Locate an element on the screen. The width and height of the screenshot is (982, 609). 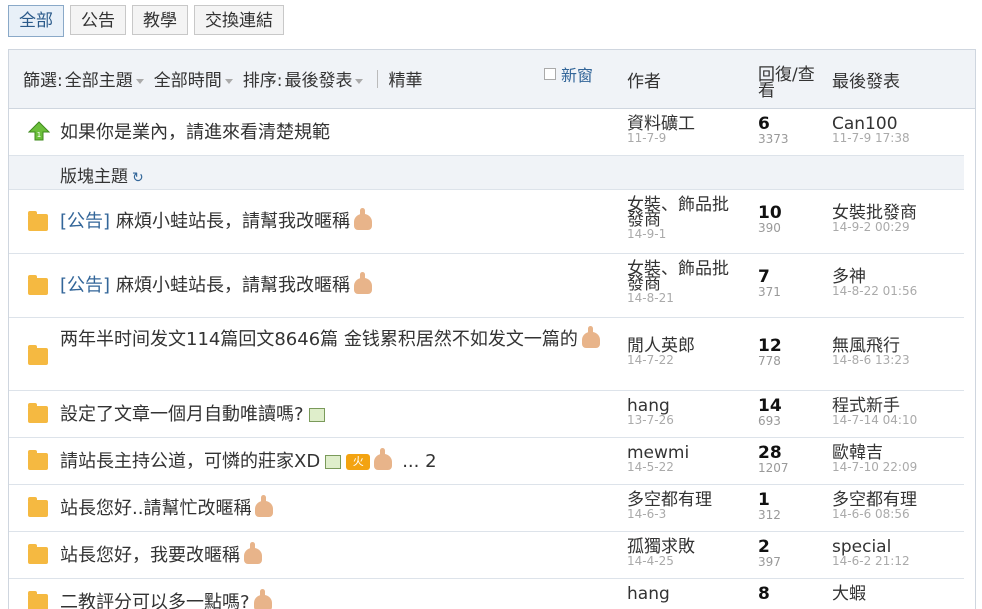
sort-value: 最後發表 is located at coordinates (318, 81).